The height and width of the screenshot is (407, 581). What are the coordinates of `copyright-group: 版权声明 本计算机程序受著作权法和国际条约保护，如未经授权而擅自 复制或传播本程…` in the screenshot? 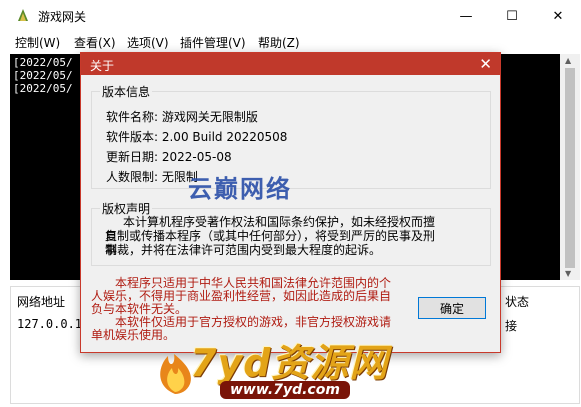 It's located at (291, 233).